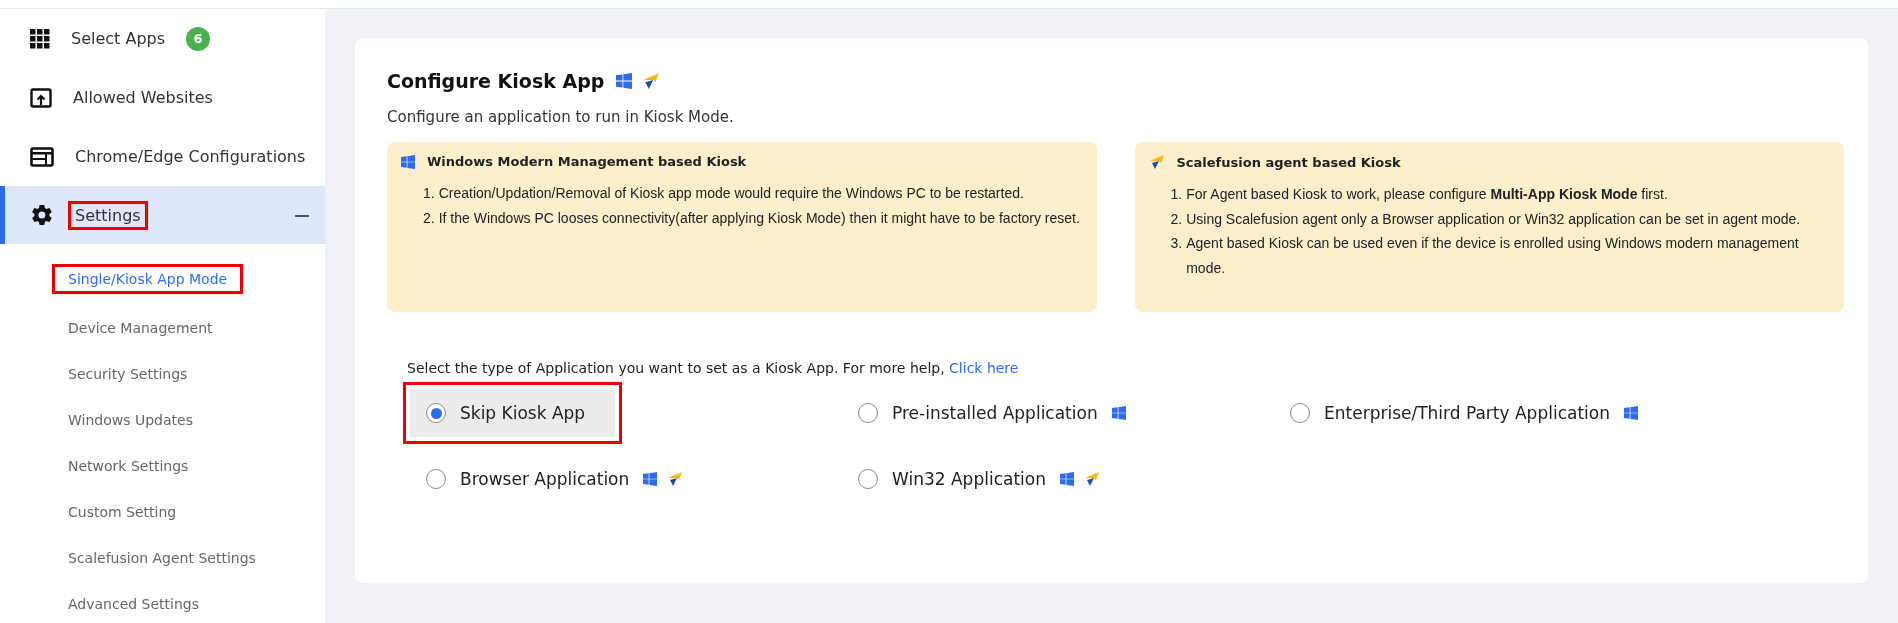  What do you see at coordinates (561, 117) in the screenshot?
I see `page-description: Configure an application to run in Kiosk Mode.` at bounding box center [561, 117].